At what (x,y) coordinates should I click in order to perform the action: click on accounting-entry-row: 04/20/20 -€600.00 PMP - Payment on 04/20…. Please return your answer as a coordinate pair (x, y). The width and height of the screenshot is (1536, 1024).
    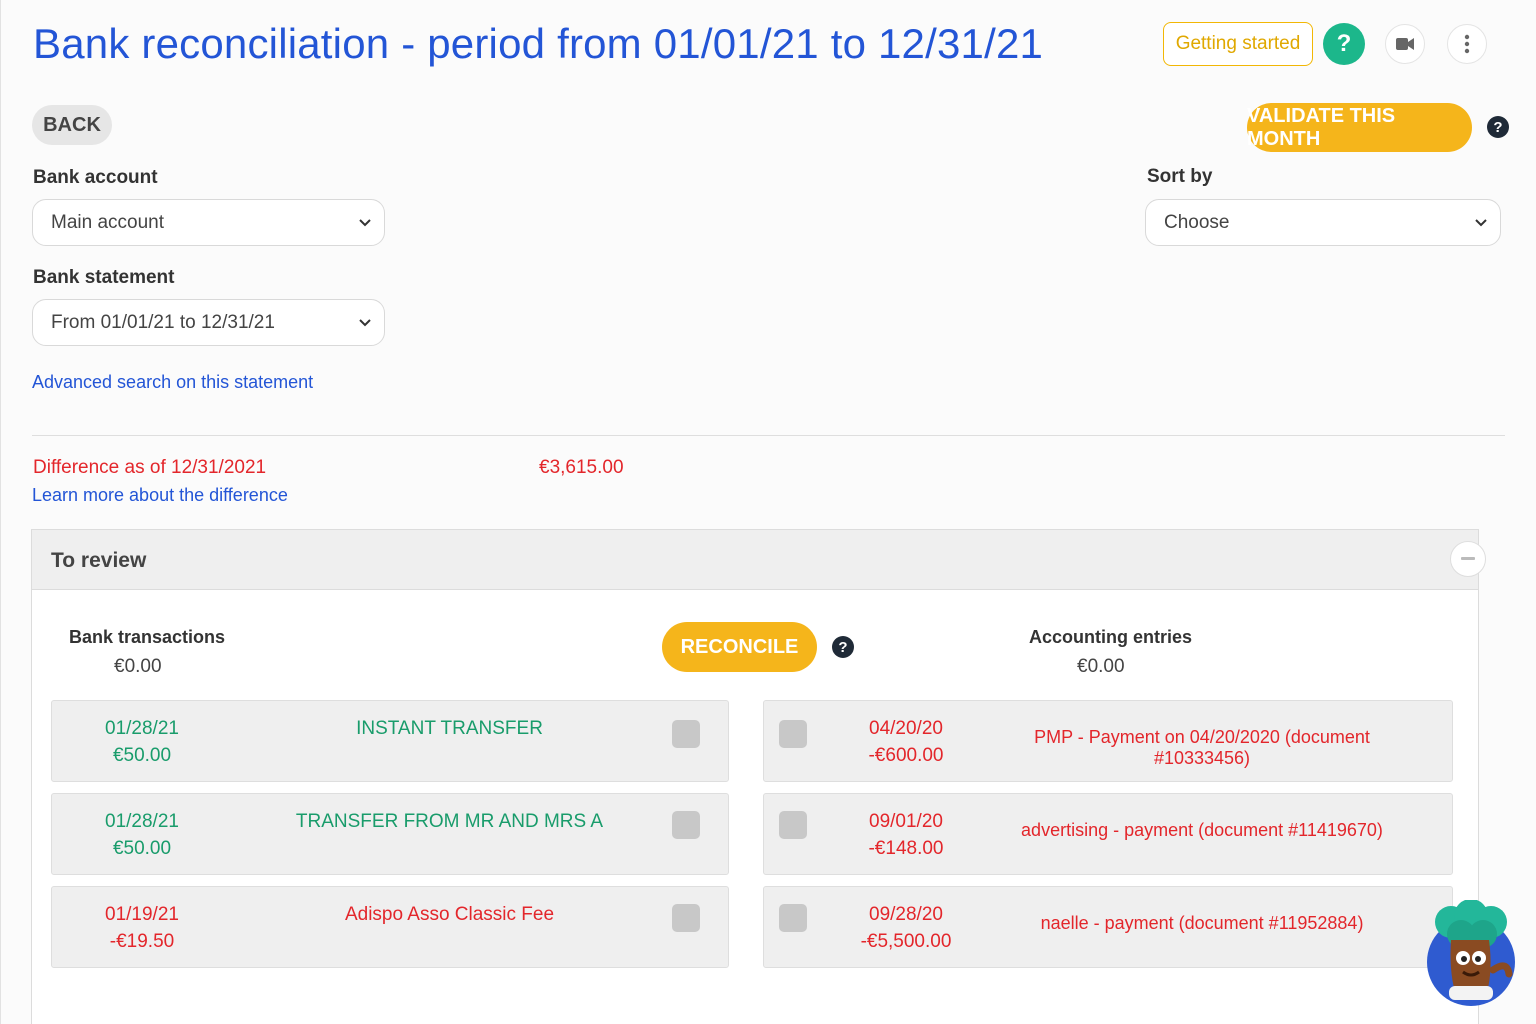
    Looking at the image, I should click on (1108, 741).